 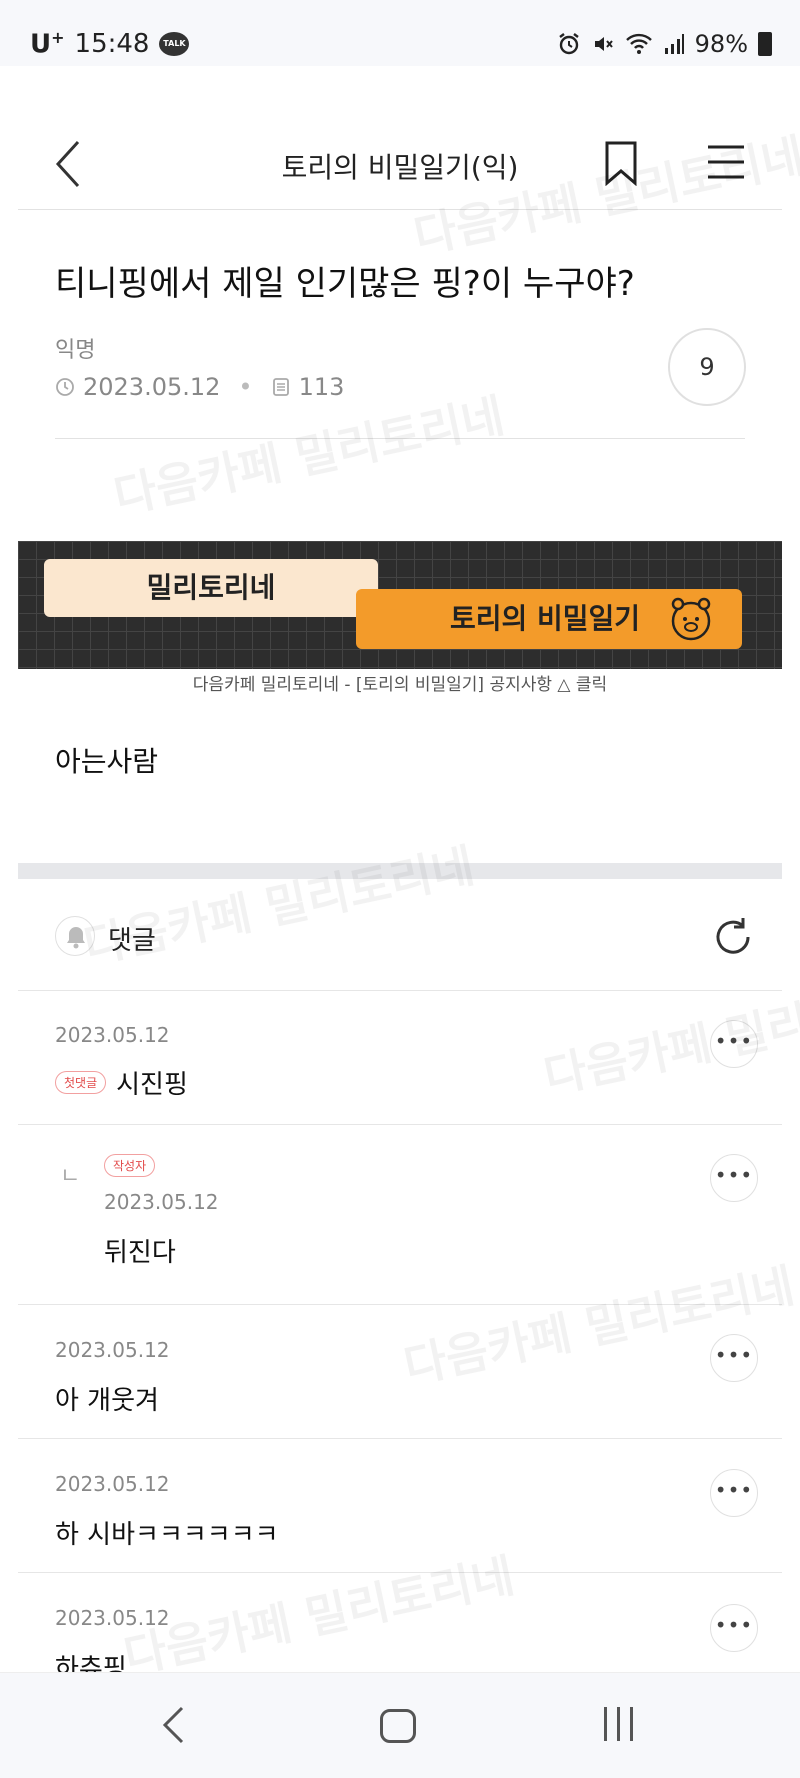 I want to click on board-title: 토리의 비밀일기(익), so click(x=400, y=167).